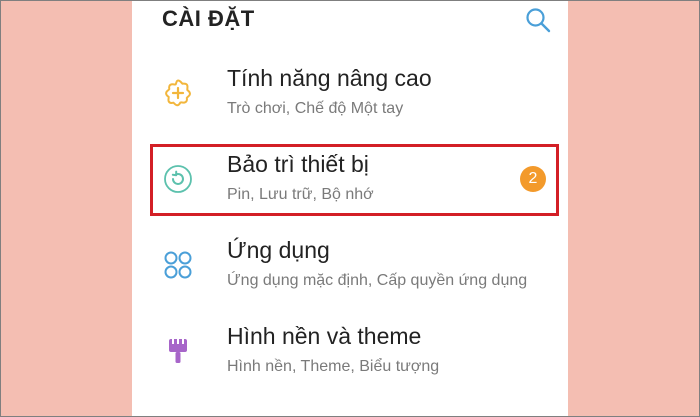  I want to click on search-icon, so click(538, 20).